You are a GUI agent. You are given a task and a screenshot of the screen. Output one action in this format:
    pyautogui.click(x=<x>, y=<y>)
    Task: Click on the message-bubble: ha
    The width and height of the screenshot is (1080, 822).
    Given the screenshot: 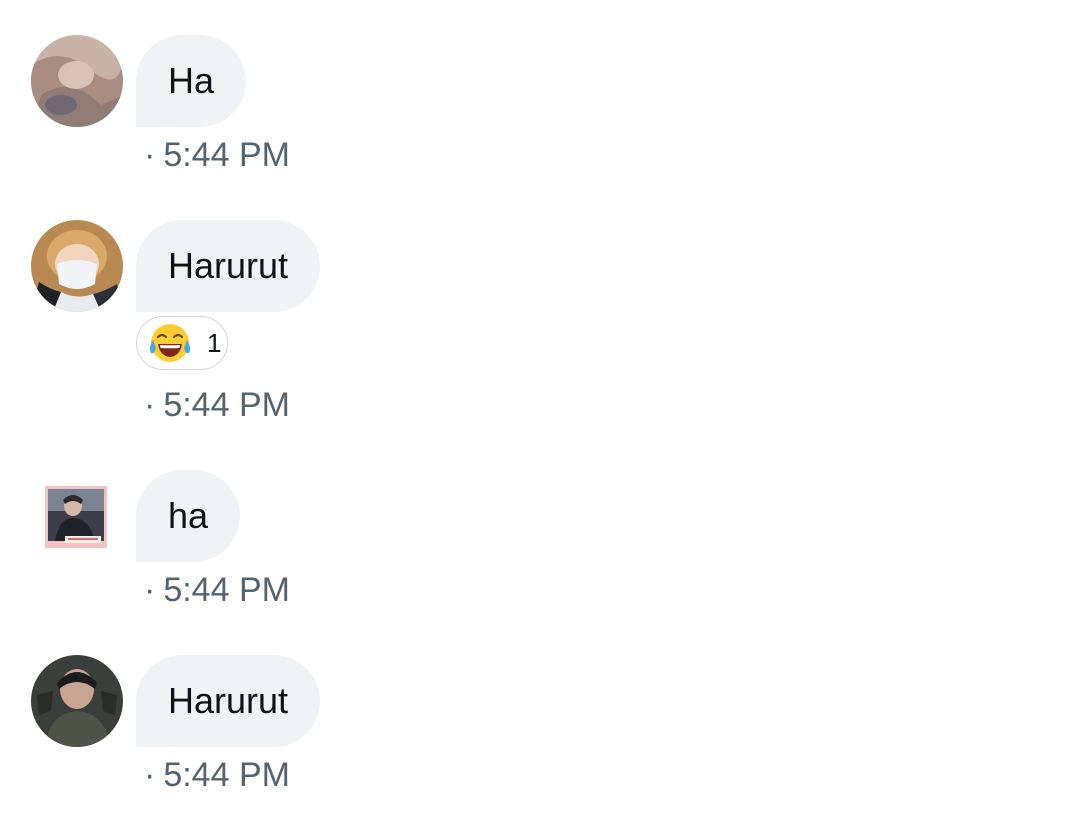 What is the action you would take?
    pyautogui.click(x=188, y=516)
    